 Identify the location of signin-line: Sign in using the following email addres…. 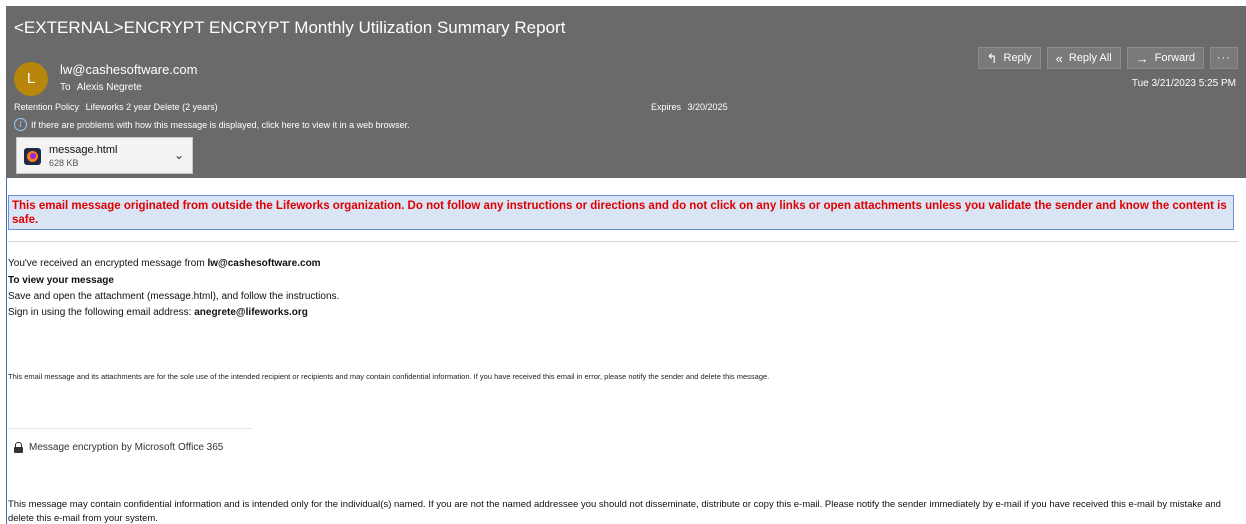
(158, 312).